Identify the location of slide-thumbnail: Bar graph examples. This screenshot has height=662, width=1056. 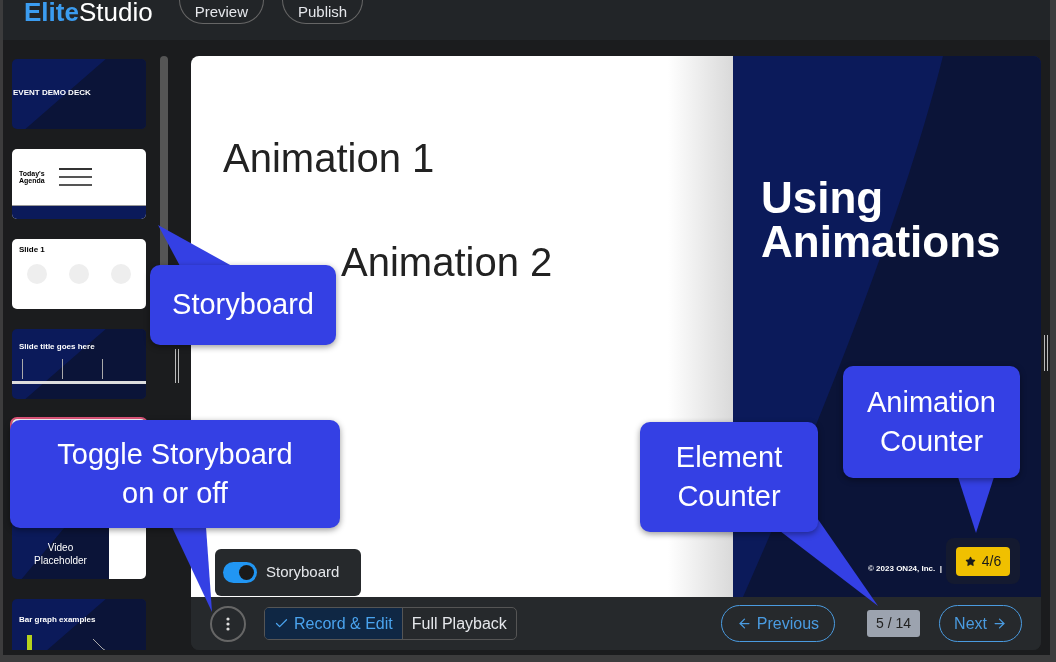
(79, 623).